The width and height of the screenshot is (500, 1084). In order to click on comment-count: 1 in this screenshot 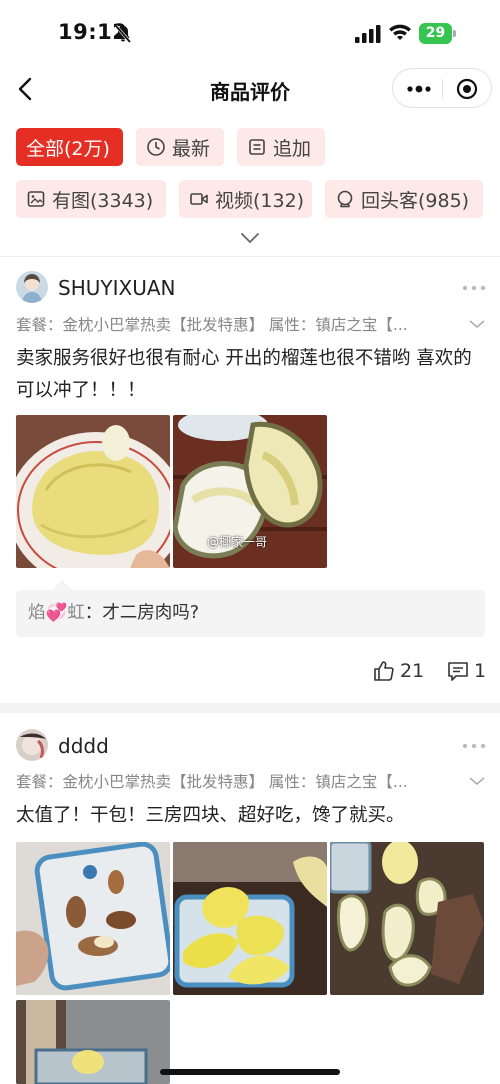, I will do `click(480, 671)`.